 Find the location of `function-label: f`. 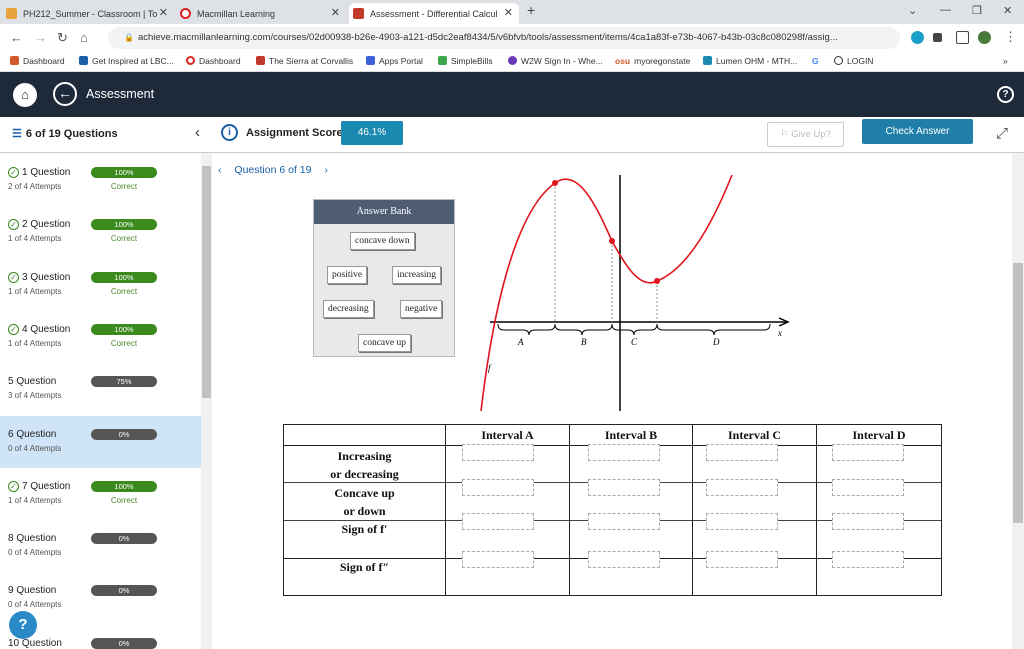

function-label: f is located at coordinates (490, 368).